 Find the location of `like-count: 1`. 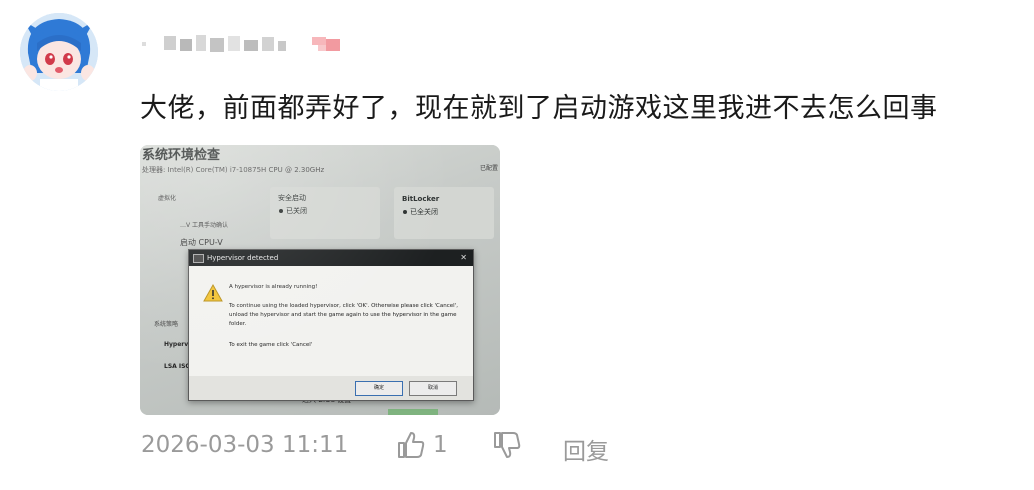

like-count: 1 is located at coordinates (440, 445).